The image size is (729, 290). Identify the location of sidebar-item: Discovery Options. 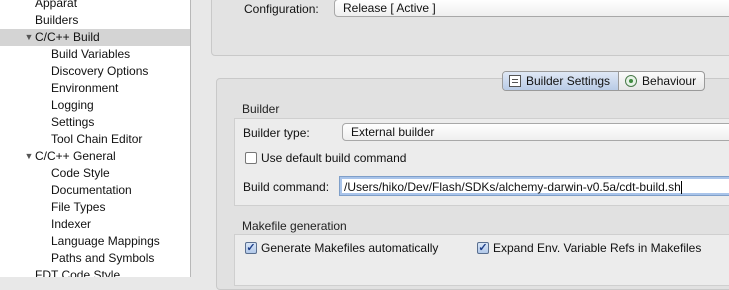
(95, 71).